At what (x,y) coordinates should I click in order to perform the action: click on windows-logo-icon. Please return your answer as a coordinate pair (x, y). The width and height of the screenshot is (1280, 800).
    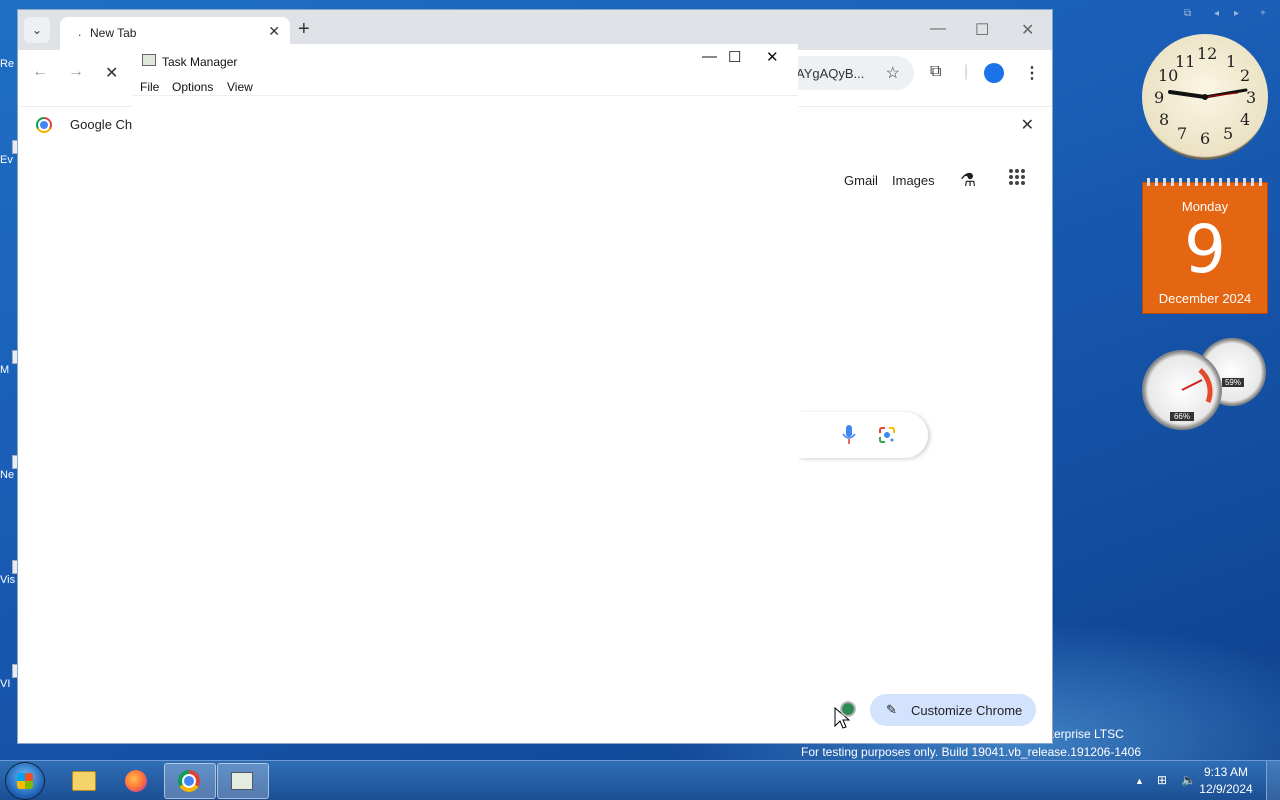
    Looking at the image, I should click on (25, 781).